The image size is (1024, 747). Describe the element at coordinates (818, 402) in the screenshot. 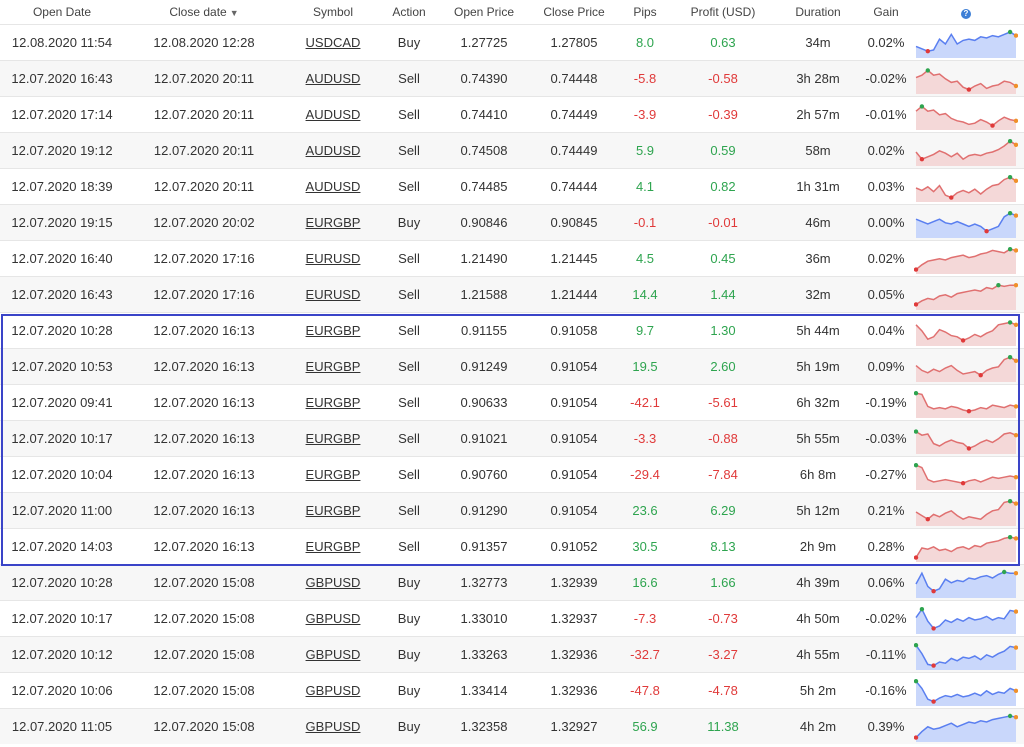

I see `duration-cell: 6h 32m` at that location.